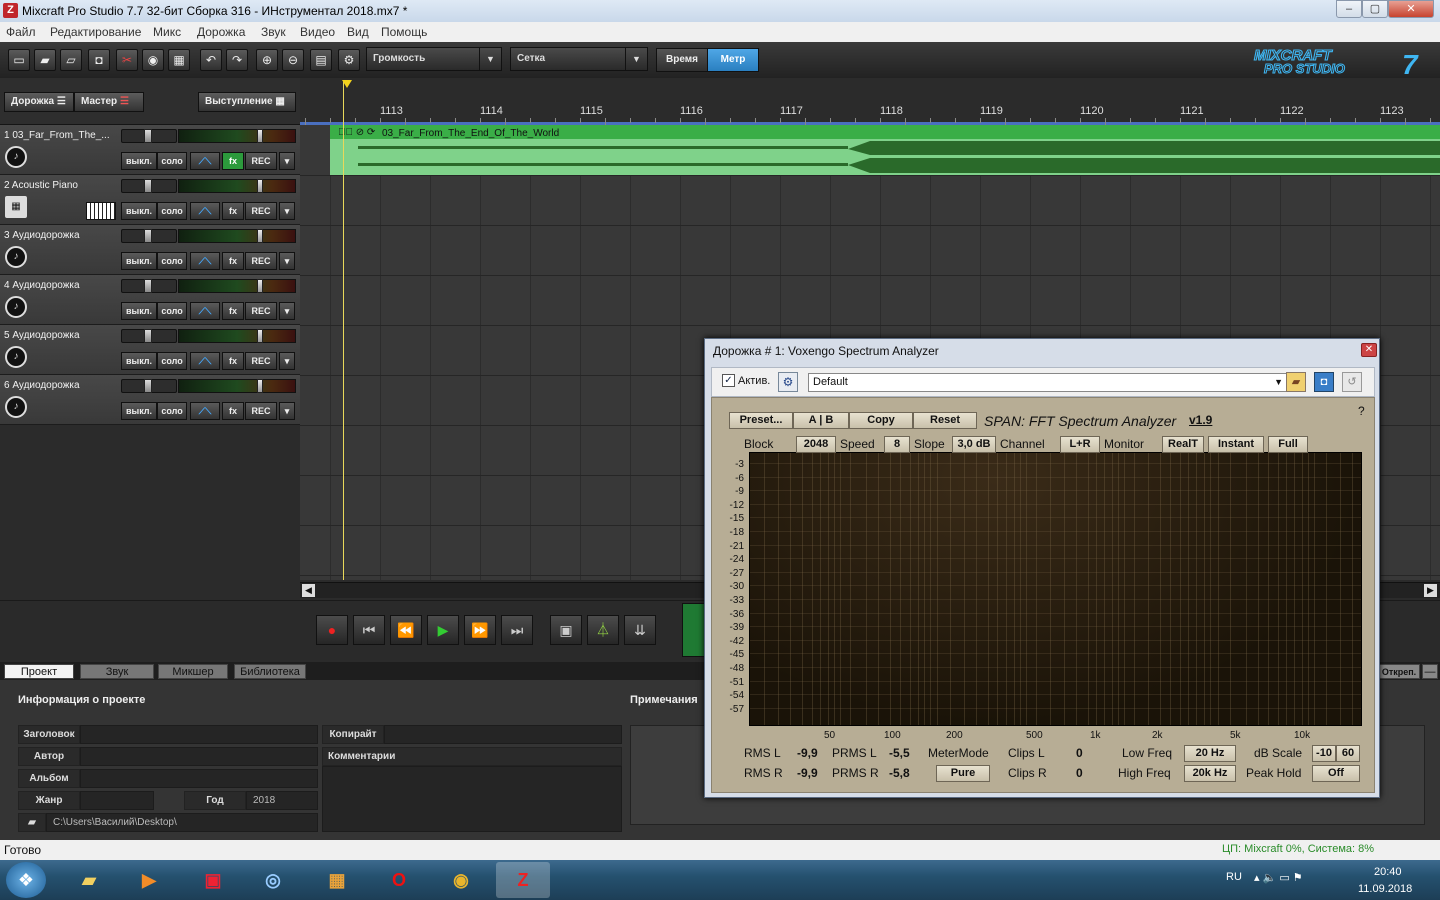  What do you see at coordinates (211, 60) in the screenshot?
I see `undo-icon: ↶` at bounding box center [211, 60].